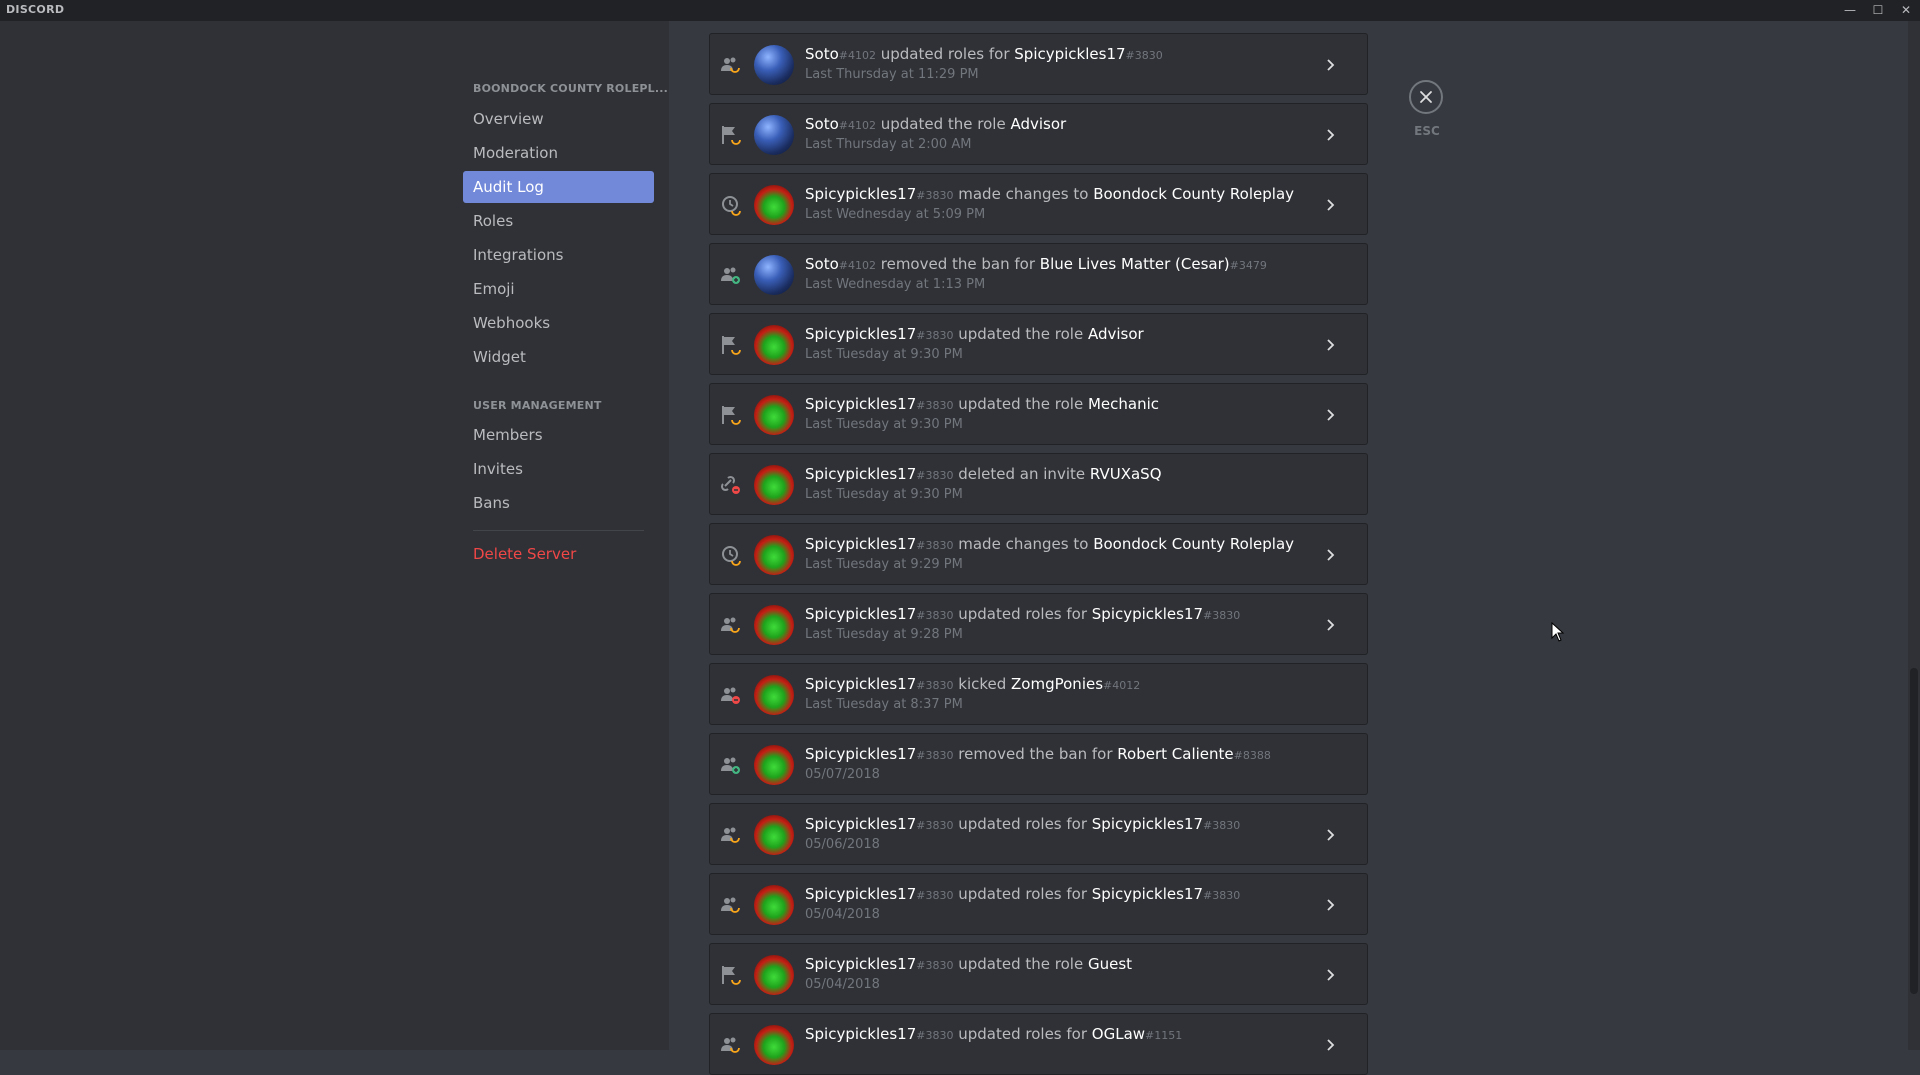  What do you see at coordinates (730, 275) in the screenshot?
I see `member-unban-icon` at bounding box center [730, 275].